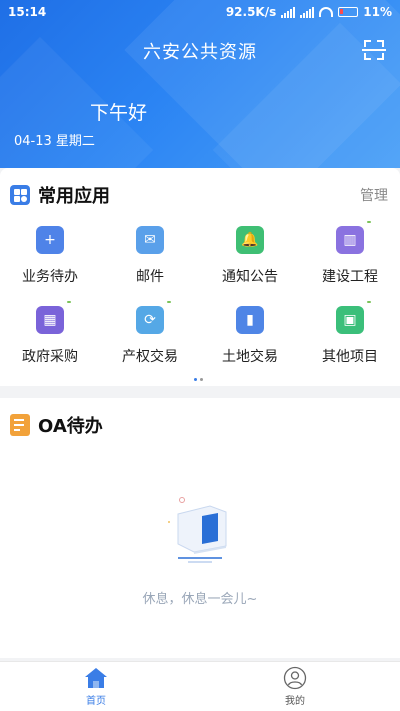 This screenshot has height=711, width=400. Describe the element at coordinates (153, 317) in the screenshot. I see `property-exchange-icon: ⟳` at that location.